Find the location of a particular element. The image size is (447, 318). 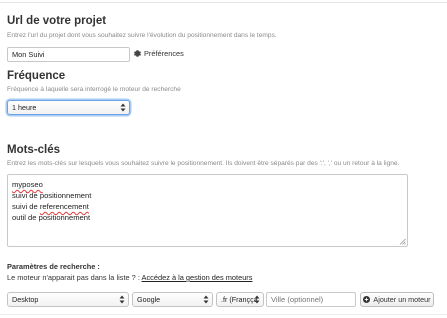

locale-select: .fr (Françça is located at coordinates (240, 299).